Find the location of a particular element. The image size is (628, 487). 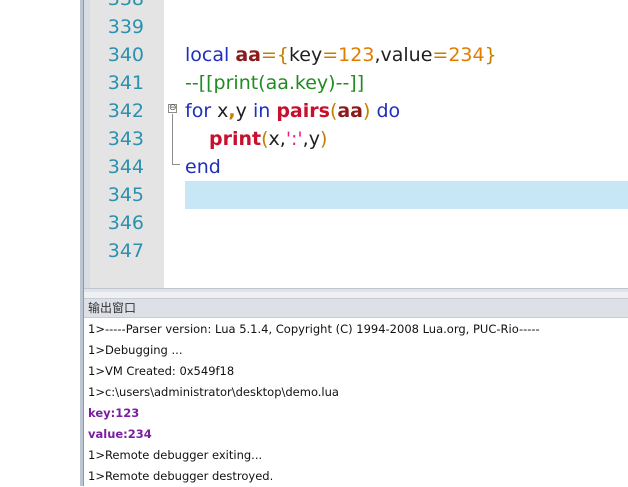

comment-token: --[[print(aa.key)--]] is located at coordinates (275, 83).